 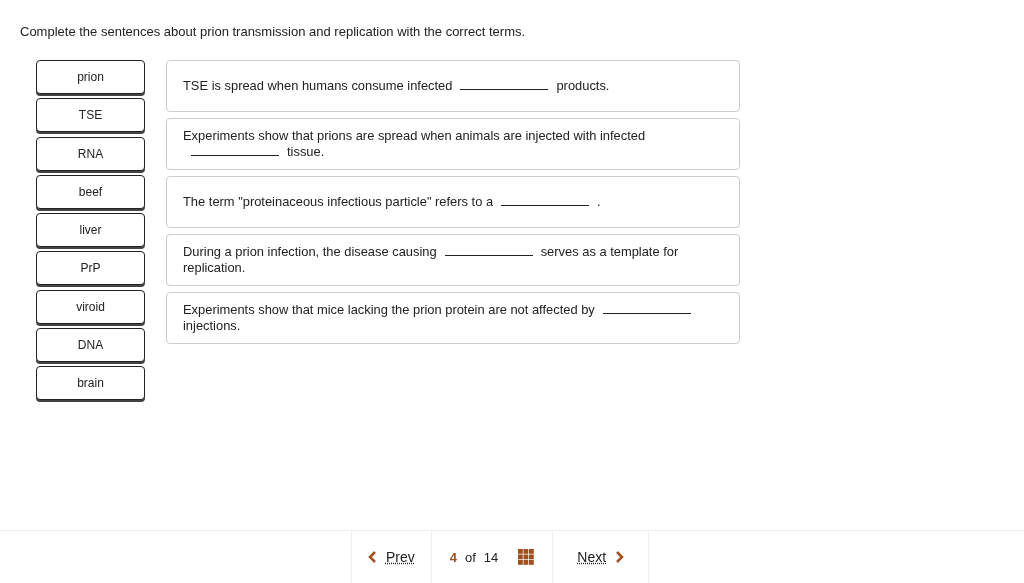 I want to click on sentence-text: TSE is spread when humans consume infected, so click(x=318, y=85).